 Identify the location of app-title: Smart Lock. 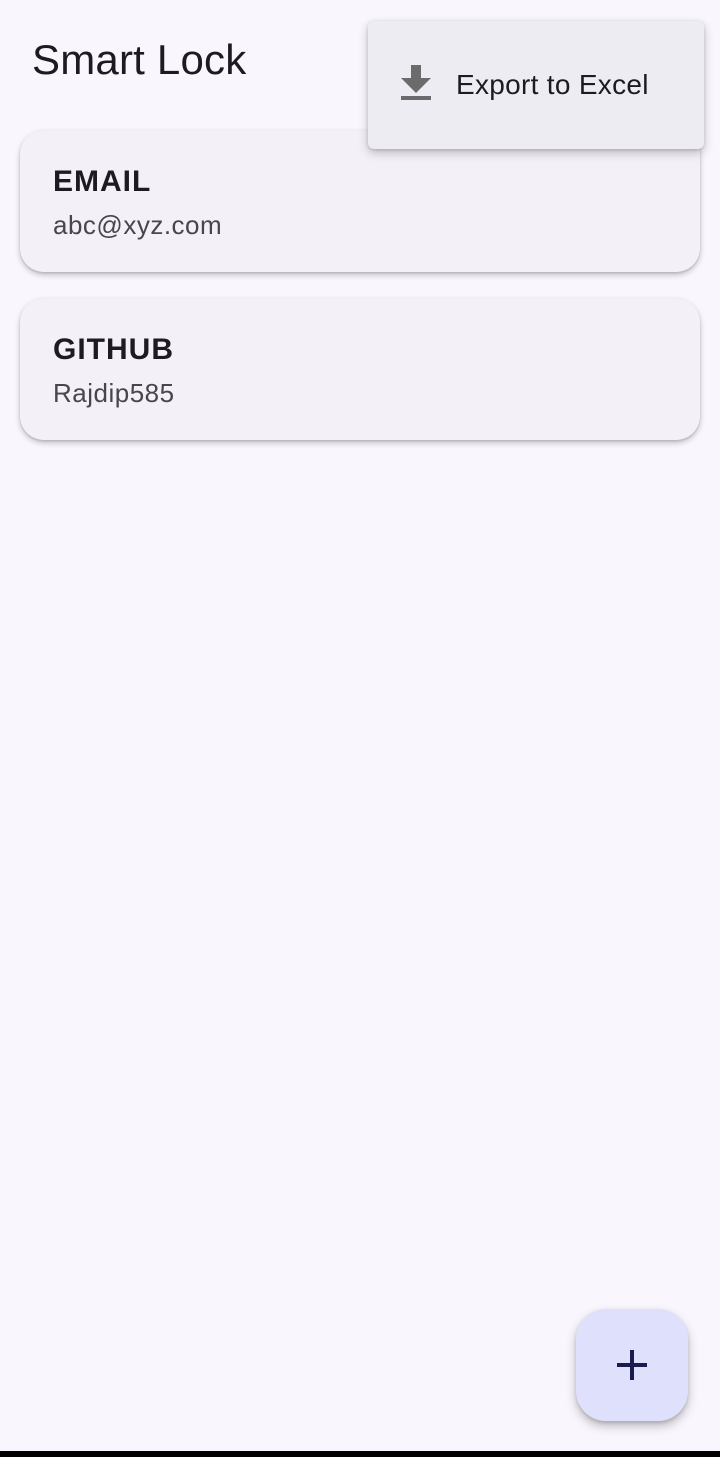
(139, 59).